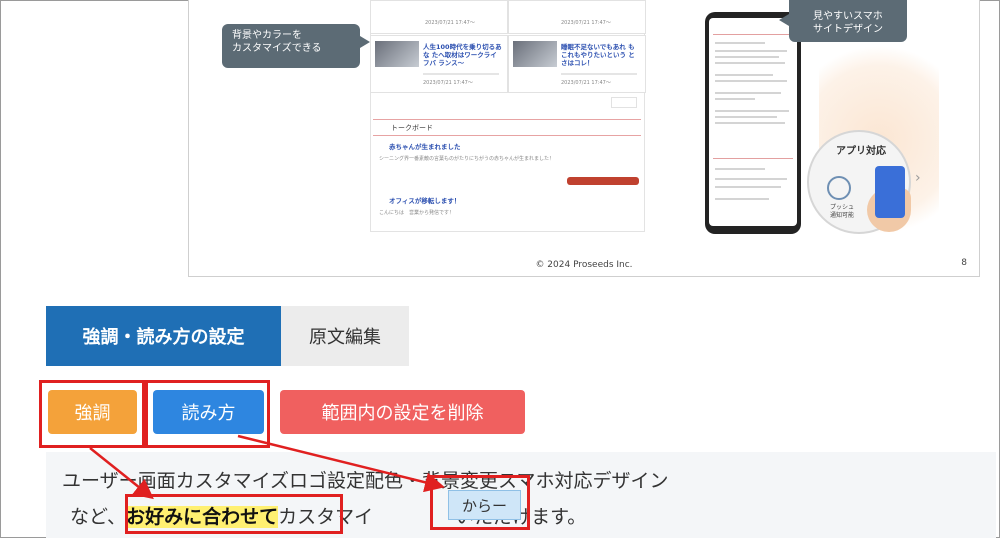 This screenshot has width=1000, height=538. I want to click on annotation-arrows, so click(267, 467).